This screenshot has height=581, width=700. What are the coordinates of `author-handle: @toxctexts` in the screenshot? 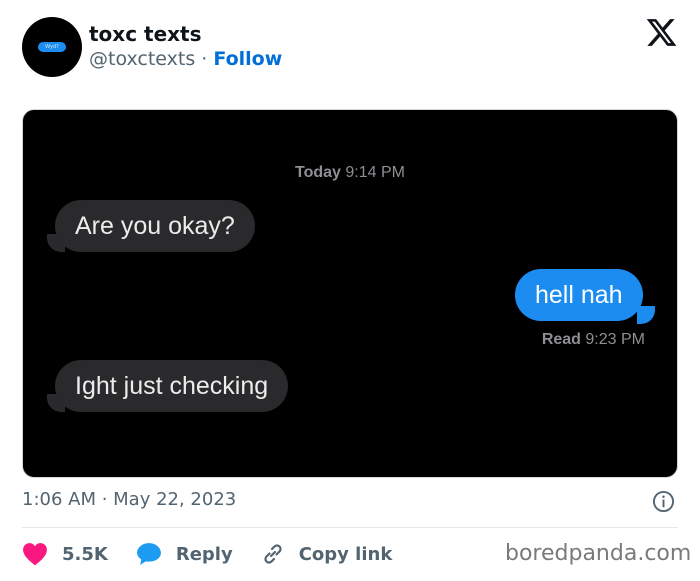 It's located at (142, 59).